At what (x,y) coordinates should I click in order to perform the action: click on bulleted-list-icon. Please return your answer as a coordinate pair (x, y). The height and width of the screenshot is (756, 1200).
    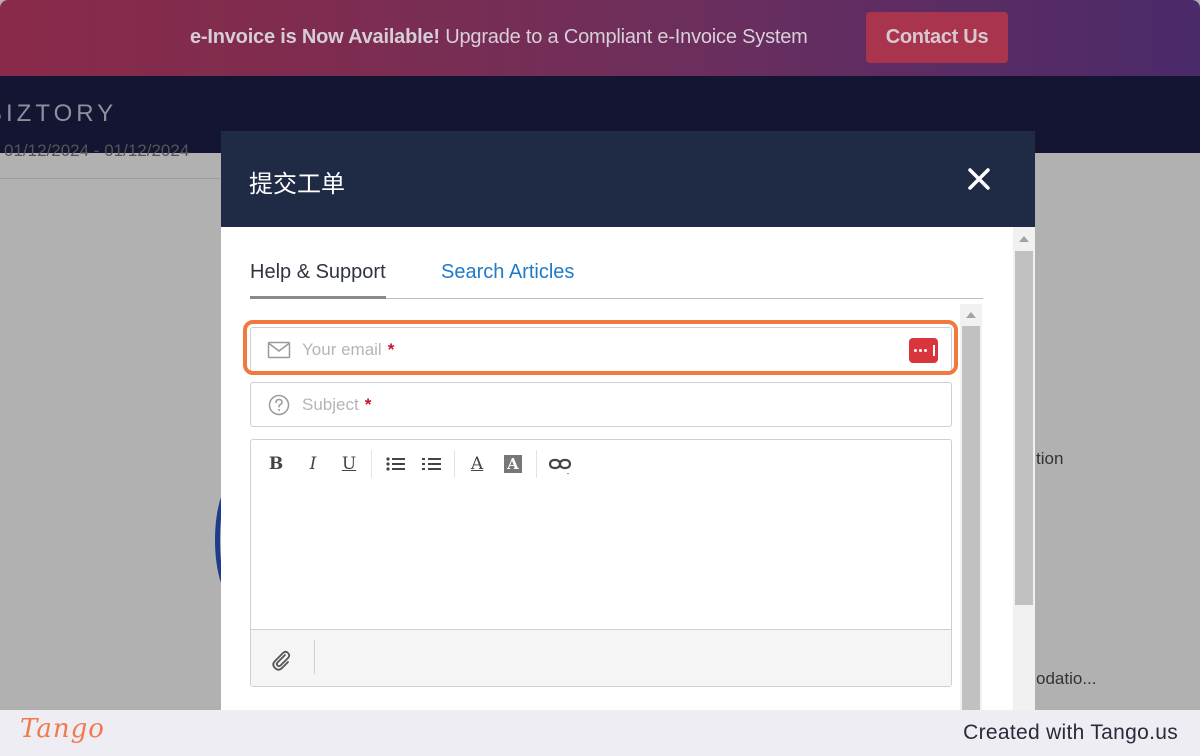
    Looking at the image, I should click on (396, 464).